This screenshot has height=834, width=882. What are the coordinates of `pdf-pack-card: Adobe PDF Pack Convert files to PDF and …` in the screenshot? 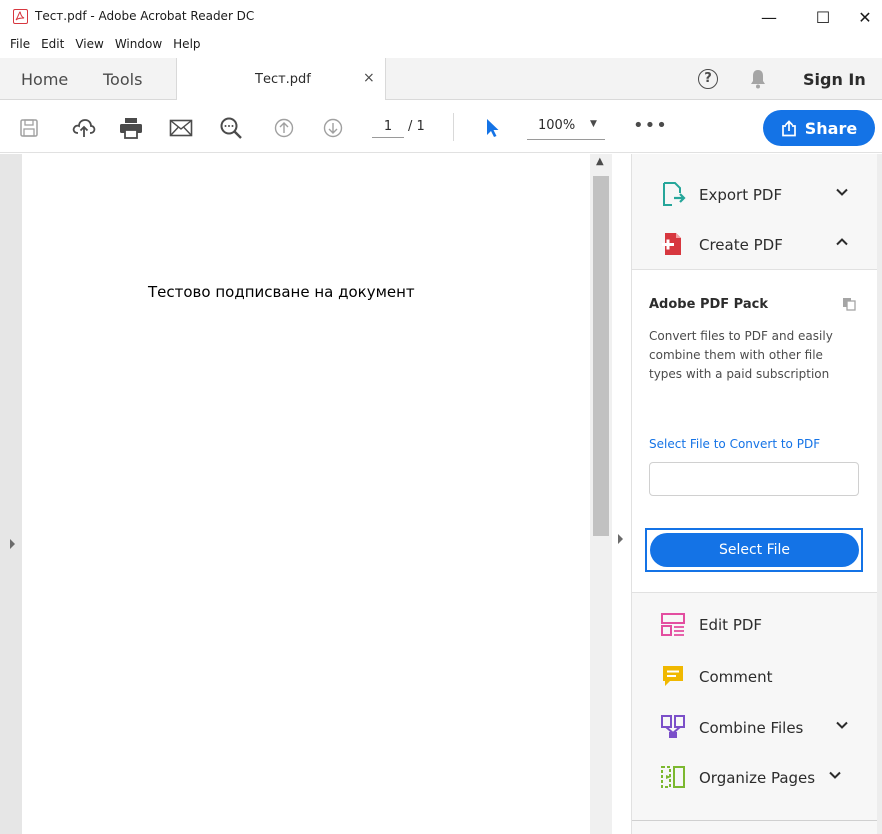 It's located at (754, 431).